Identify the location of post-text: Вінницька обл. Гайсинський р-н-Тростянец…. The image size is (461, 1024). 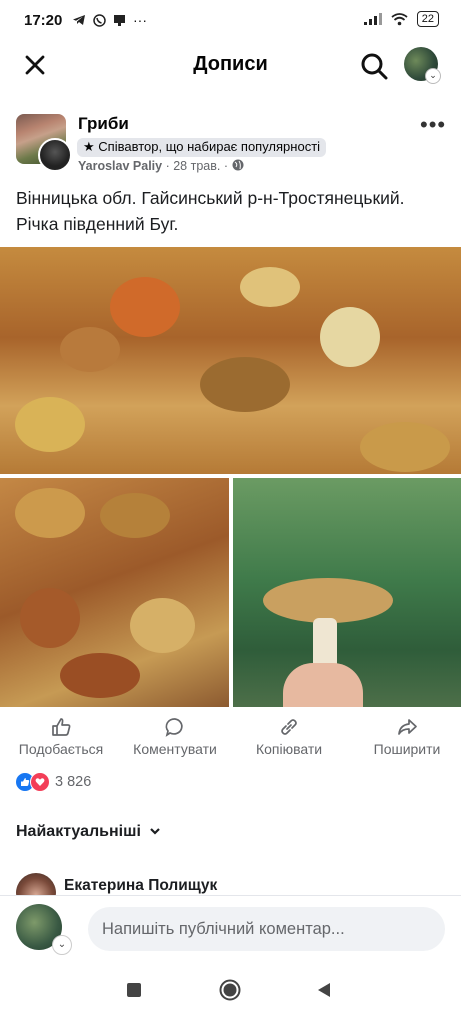
(210, 211).